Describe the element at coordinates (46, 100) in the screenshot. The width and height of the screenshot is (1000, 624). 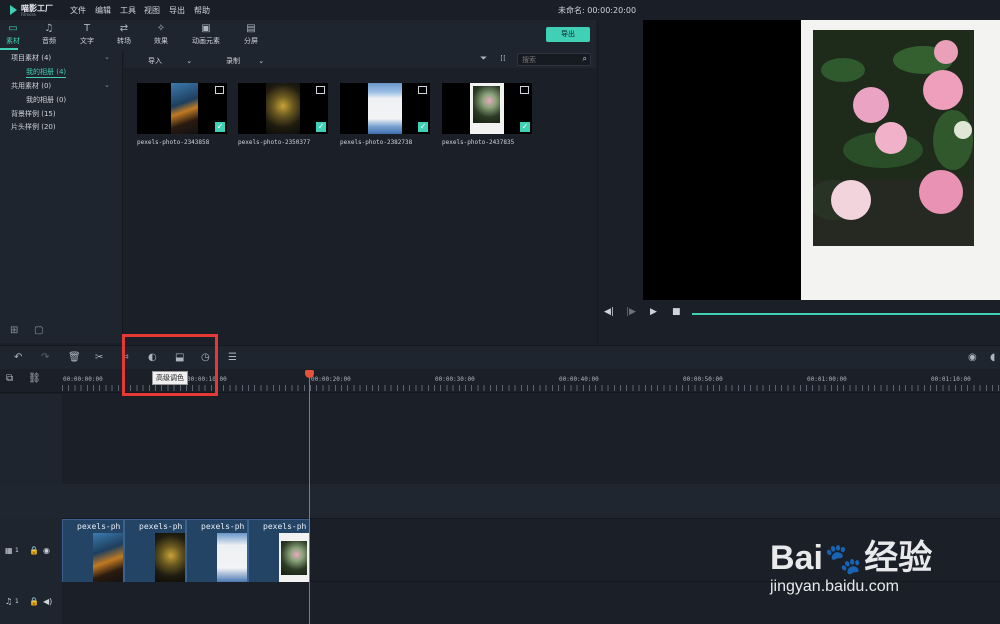
I see `sidebar-item-shared-album: 我的相册 (0)` at that location.